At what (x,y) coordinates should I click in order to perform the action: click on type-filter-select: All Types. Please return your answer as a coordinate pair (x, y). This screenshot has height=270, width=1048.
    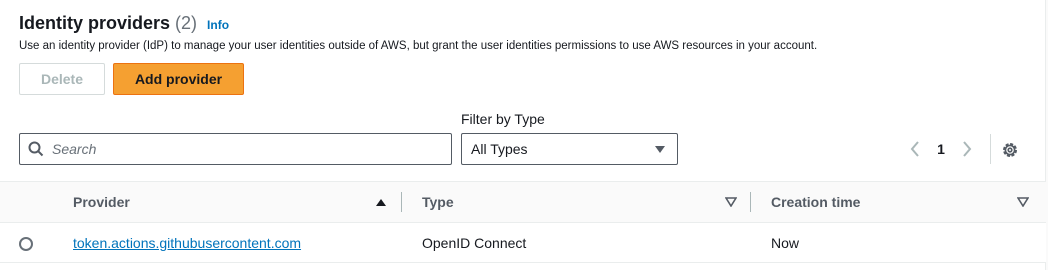
    Looking at the image, I should click on (569, 149).